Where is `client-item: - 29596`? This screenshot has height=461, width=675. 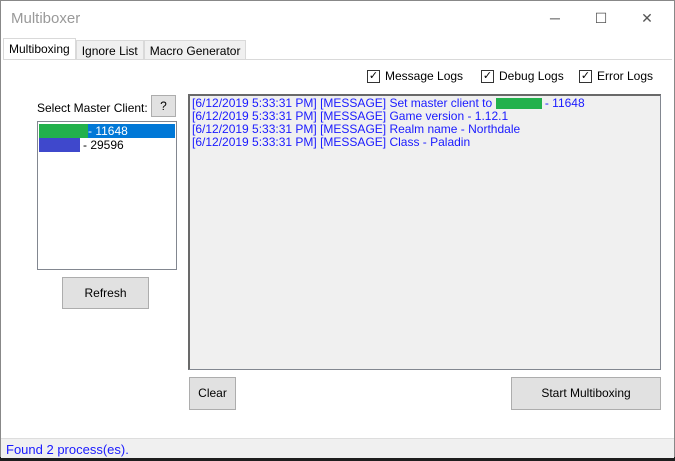 client-item: - 29596 is located at coordinates (107, 145).